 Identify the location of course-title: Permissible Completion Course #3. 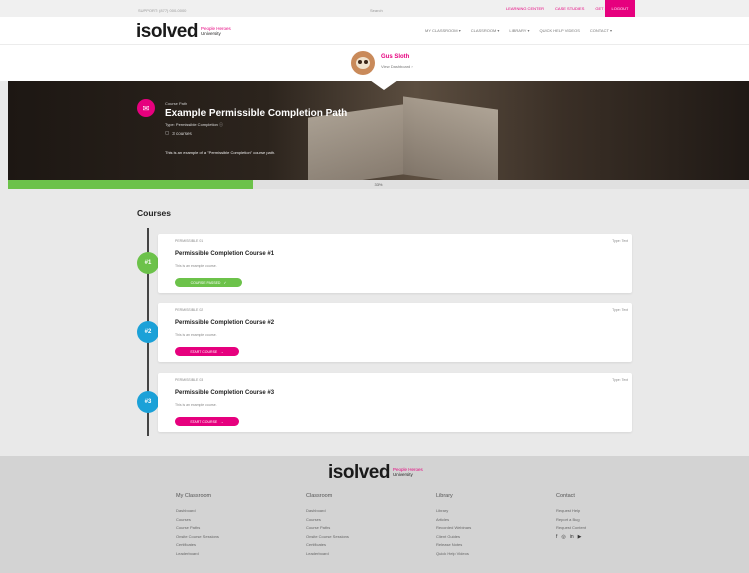
(224, 393).